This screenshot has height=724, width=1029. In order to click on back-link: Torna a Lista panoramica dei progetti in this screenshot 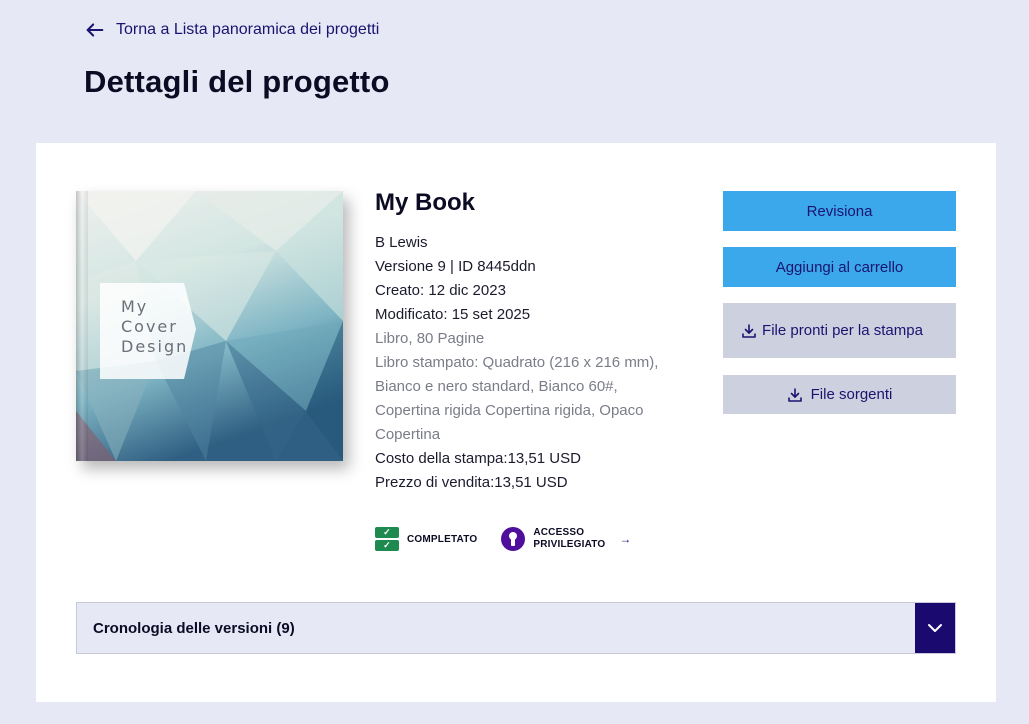, I will do `click(231, 30)`.